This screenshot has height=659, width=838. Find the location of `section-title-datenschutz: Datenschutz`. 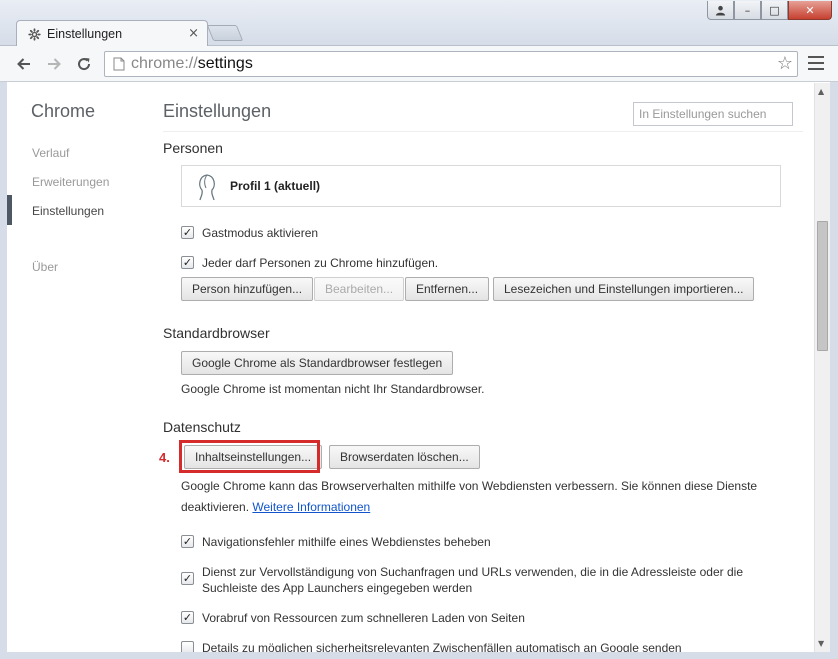

section-title-datenschutz: Datenschutz is located at coordinates (202, 427).